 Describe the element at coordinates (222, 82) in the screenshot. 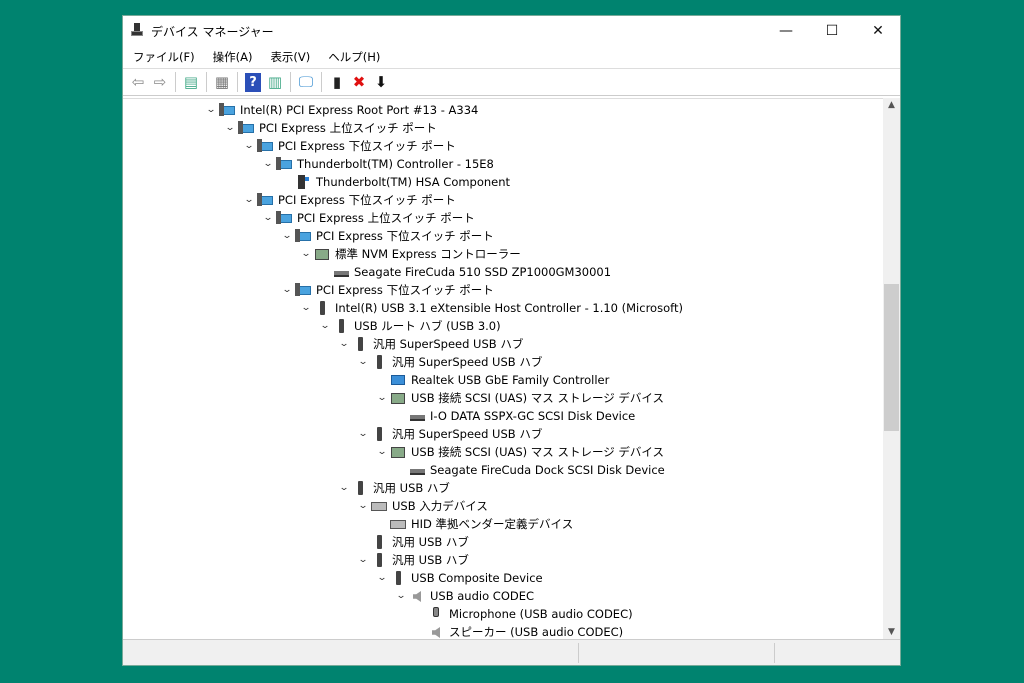

I see `properties-icon: ▦` at that location.